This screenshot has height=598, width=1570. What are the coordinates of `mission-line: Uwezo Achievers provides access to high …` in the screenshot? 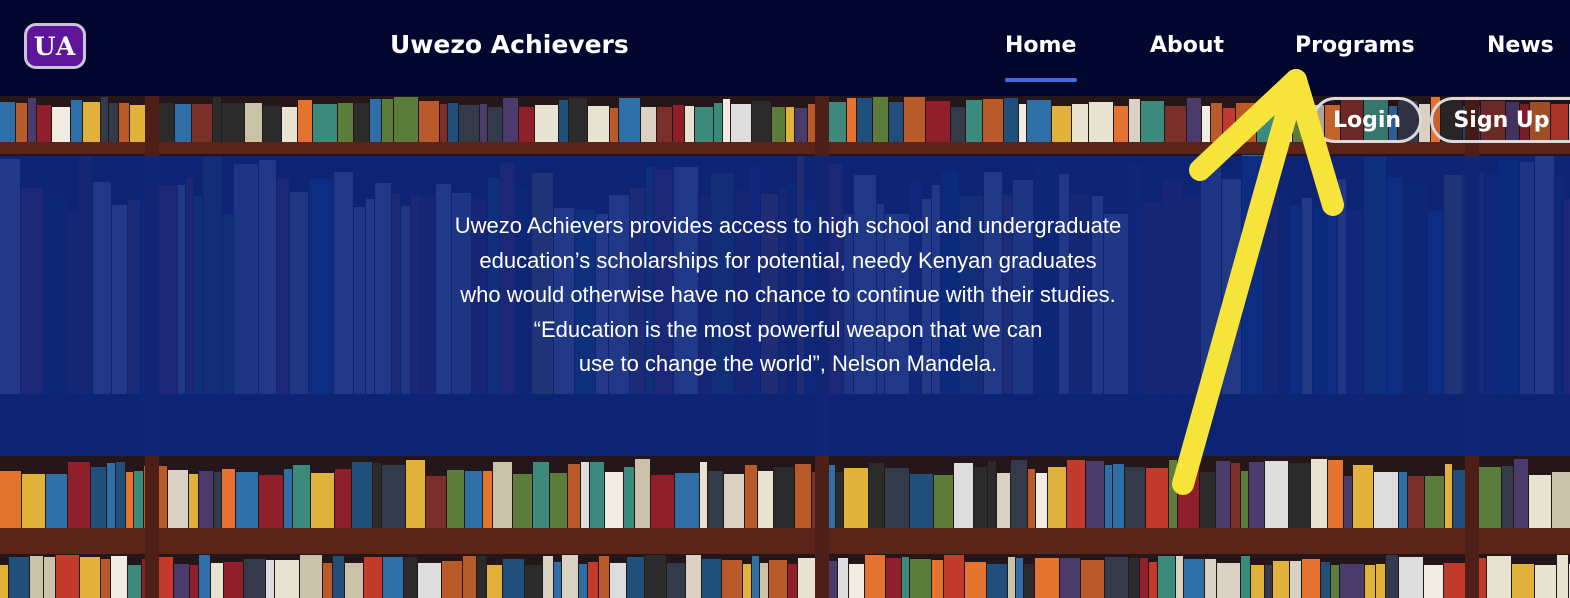 It's located at (788, 225).